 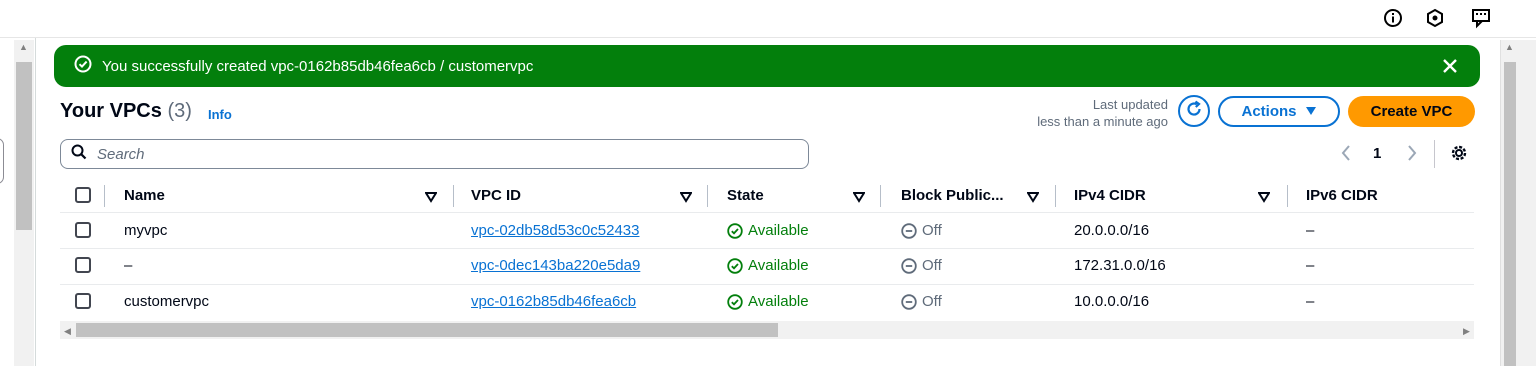 What do you see at coordinates (23, 47) in the screenshot?
I see `left-scroll-up-icon: ▲` at bounding box center [23, 47].